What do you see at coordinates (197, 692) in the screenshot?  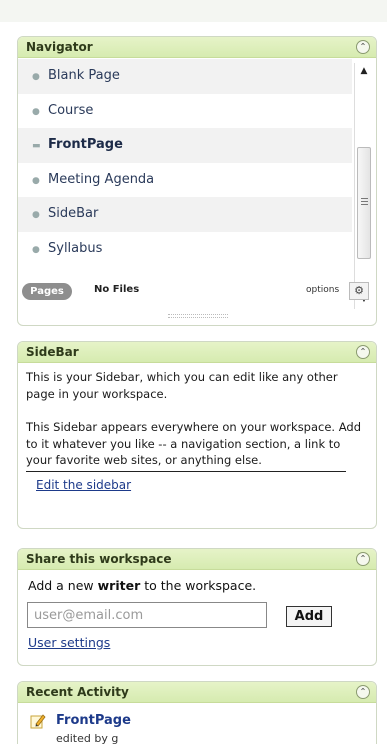 I see `recent-header: Recent Activity ⌃` at bounding box center [197, 692].